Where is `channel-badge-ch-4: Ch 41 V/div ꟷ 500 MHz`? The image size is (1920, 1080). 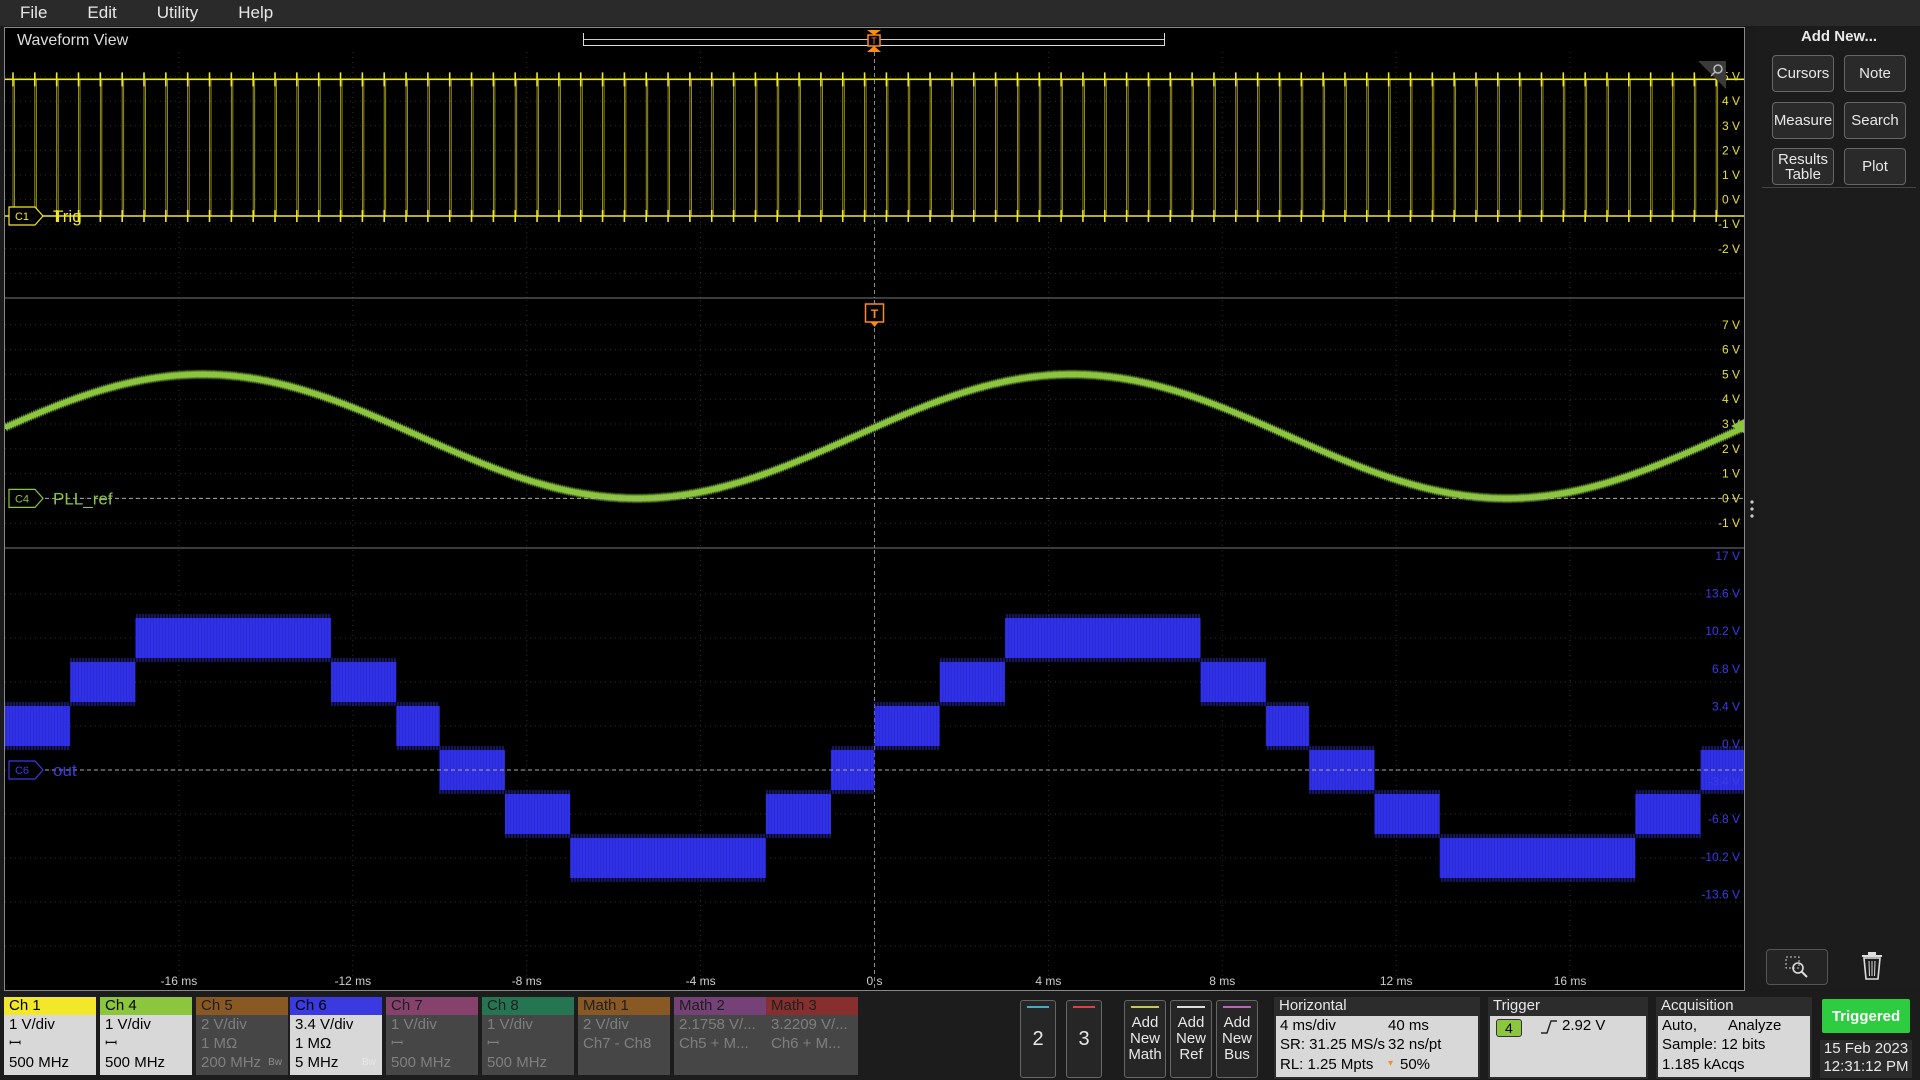 channel-badge-ch-4: Ch 41 V/div ꟷ 500 MHz is located at coordinates (146, 1036).